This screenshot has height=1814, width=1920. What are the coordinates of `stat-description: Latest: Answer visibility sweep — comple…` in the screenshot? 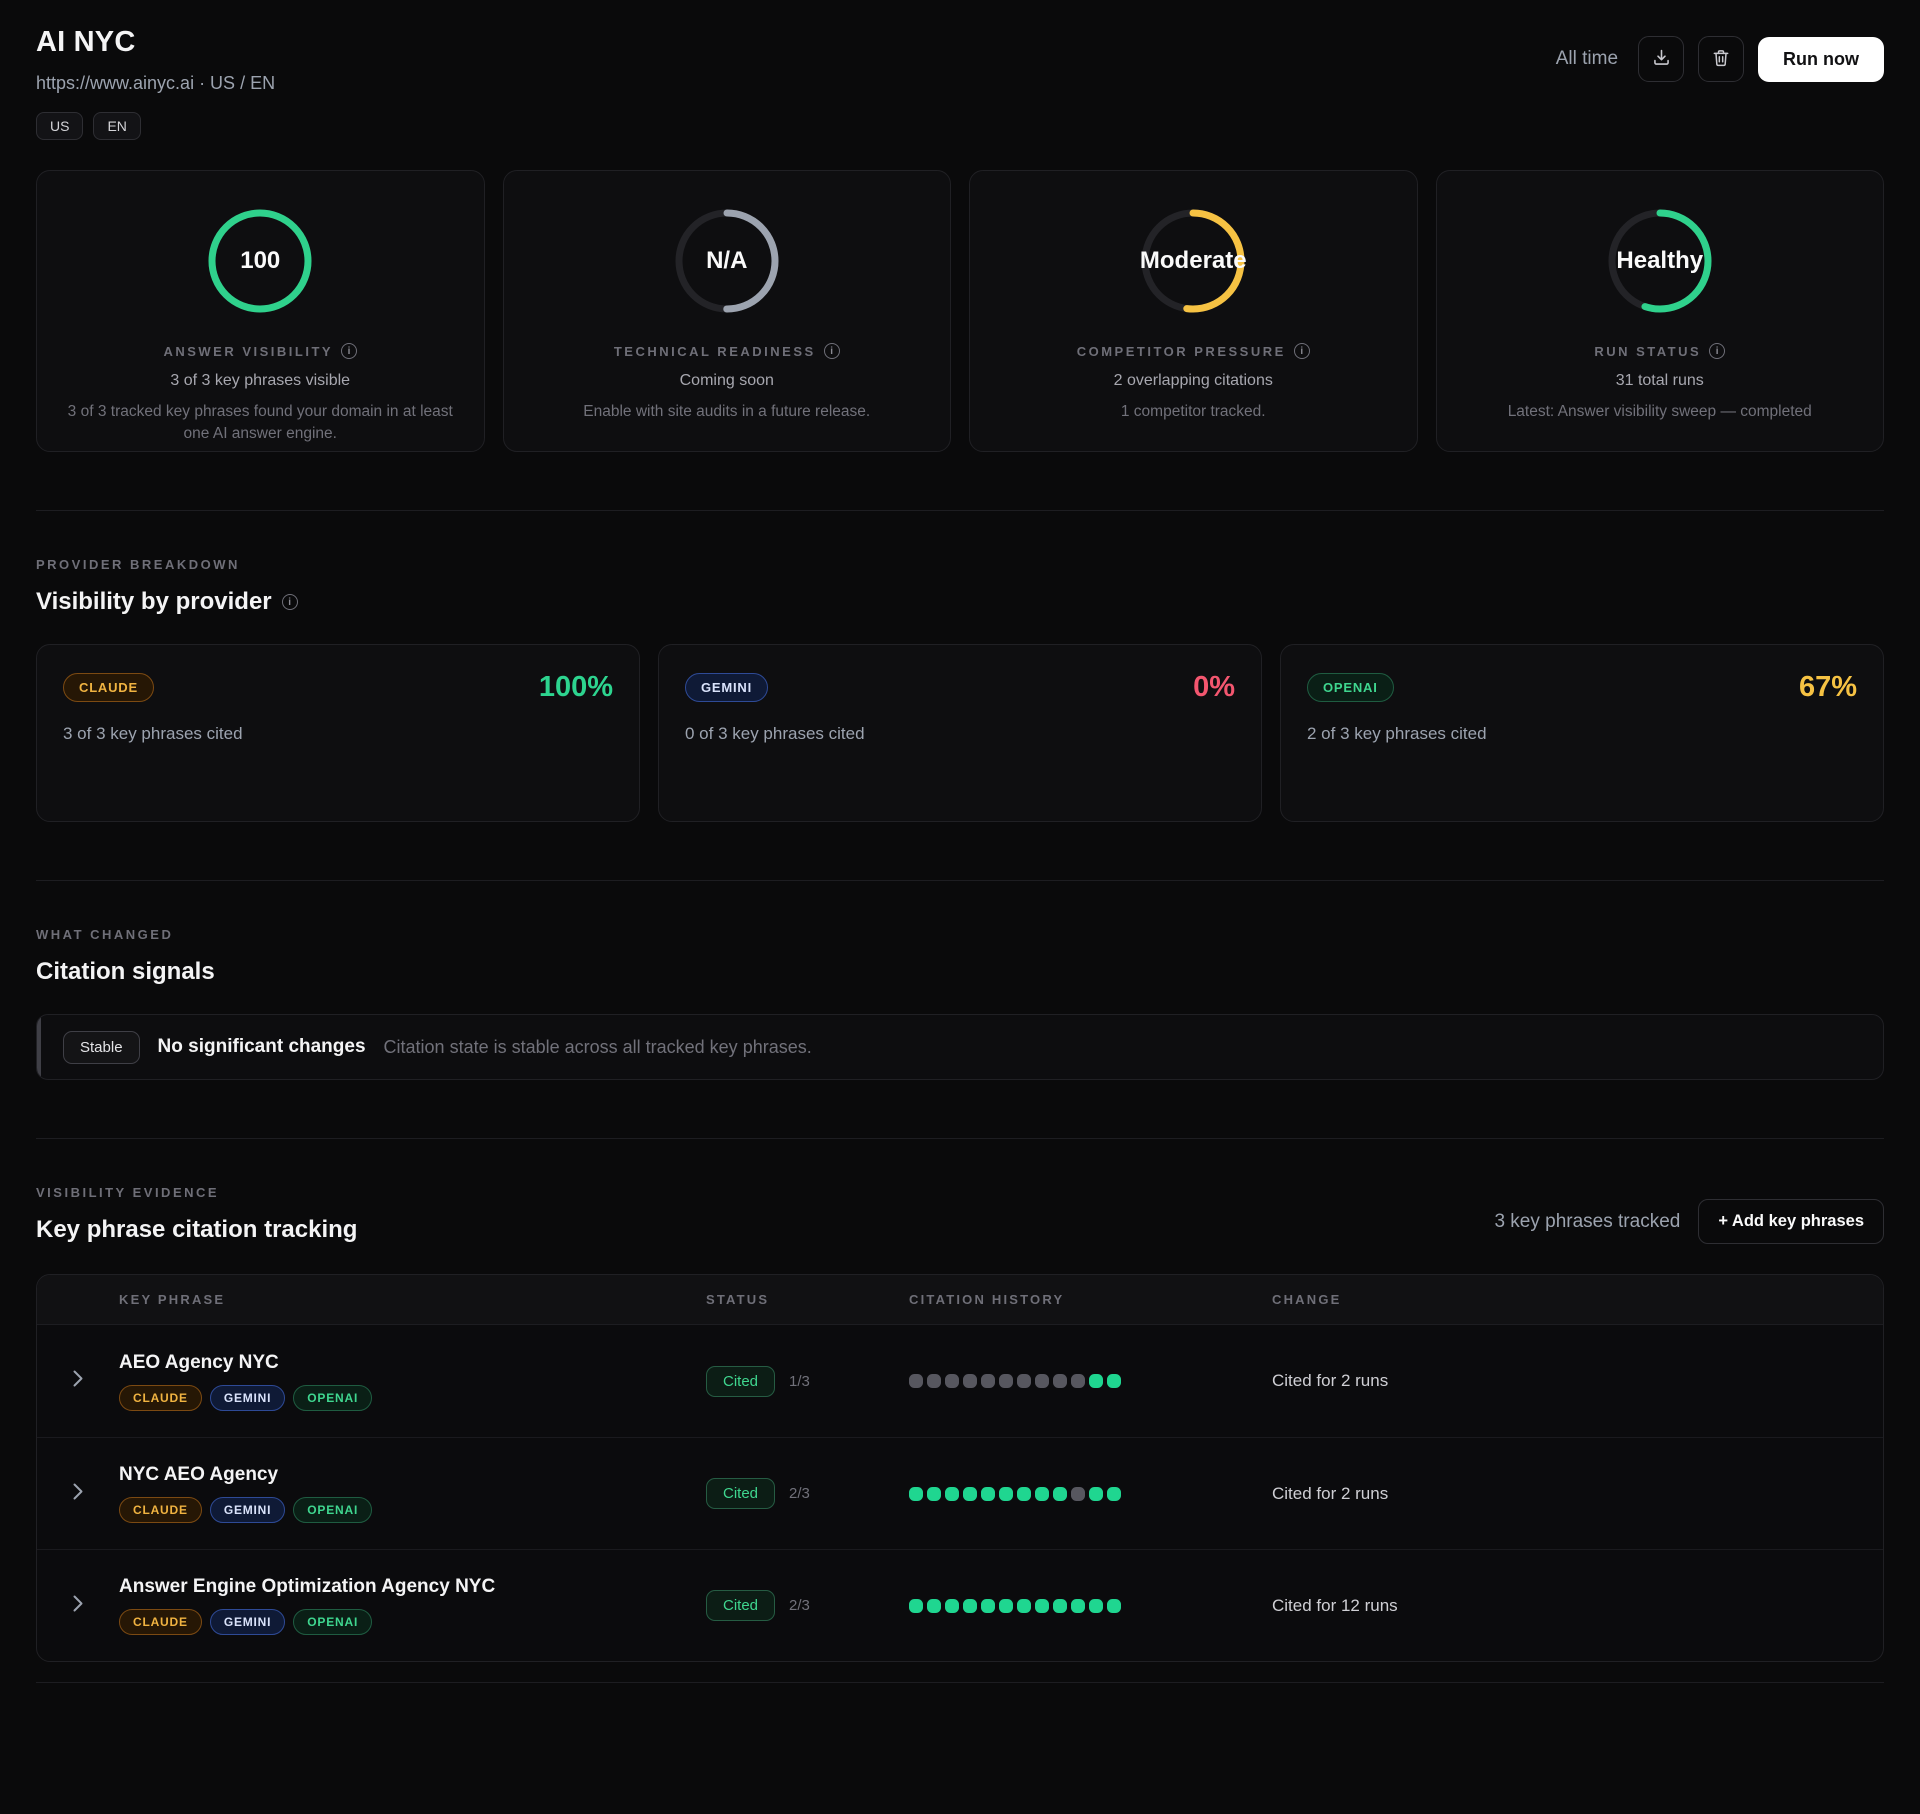 It's located at (1659, 411).